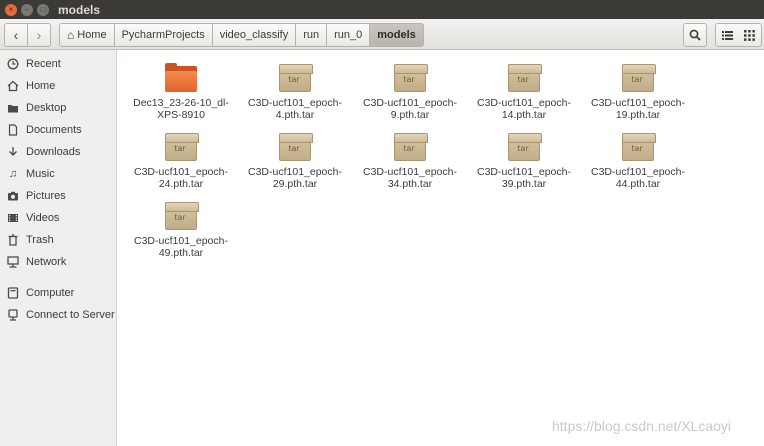 This screenshot has height=446, width=764. What do you see at coordinates (13, 86) in the screenshot?
I see `home-icon` at bounding box center [13, 86].